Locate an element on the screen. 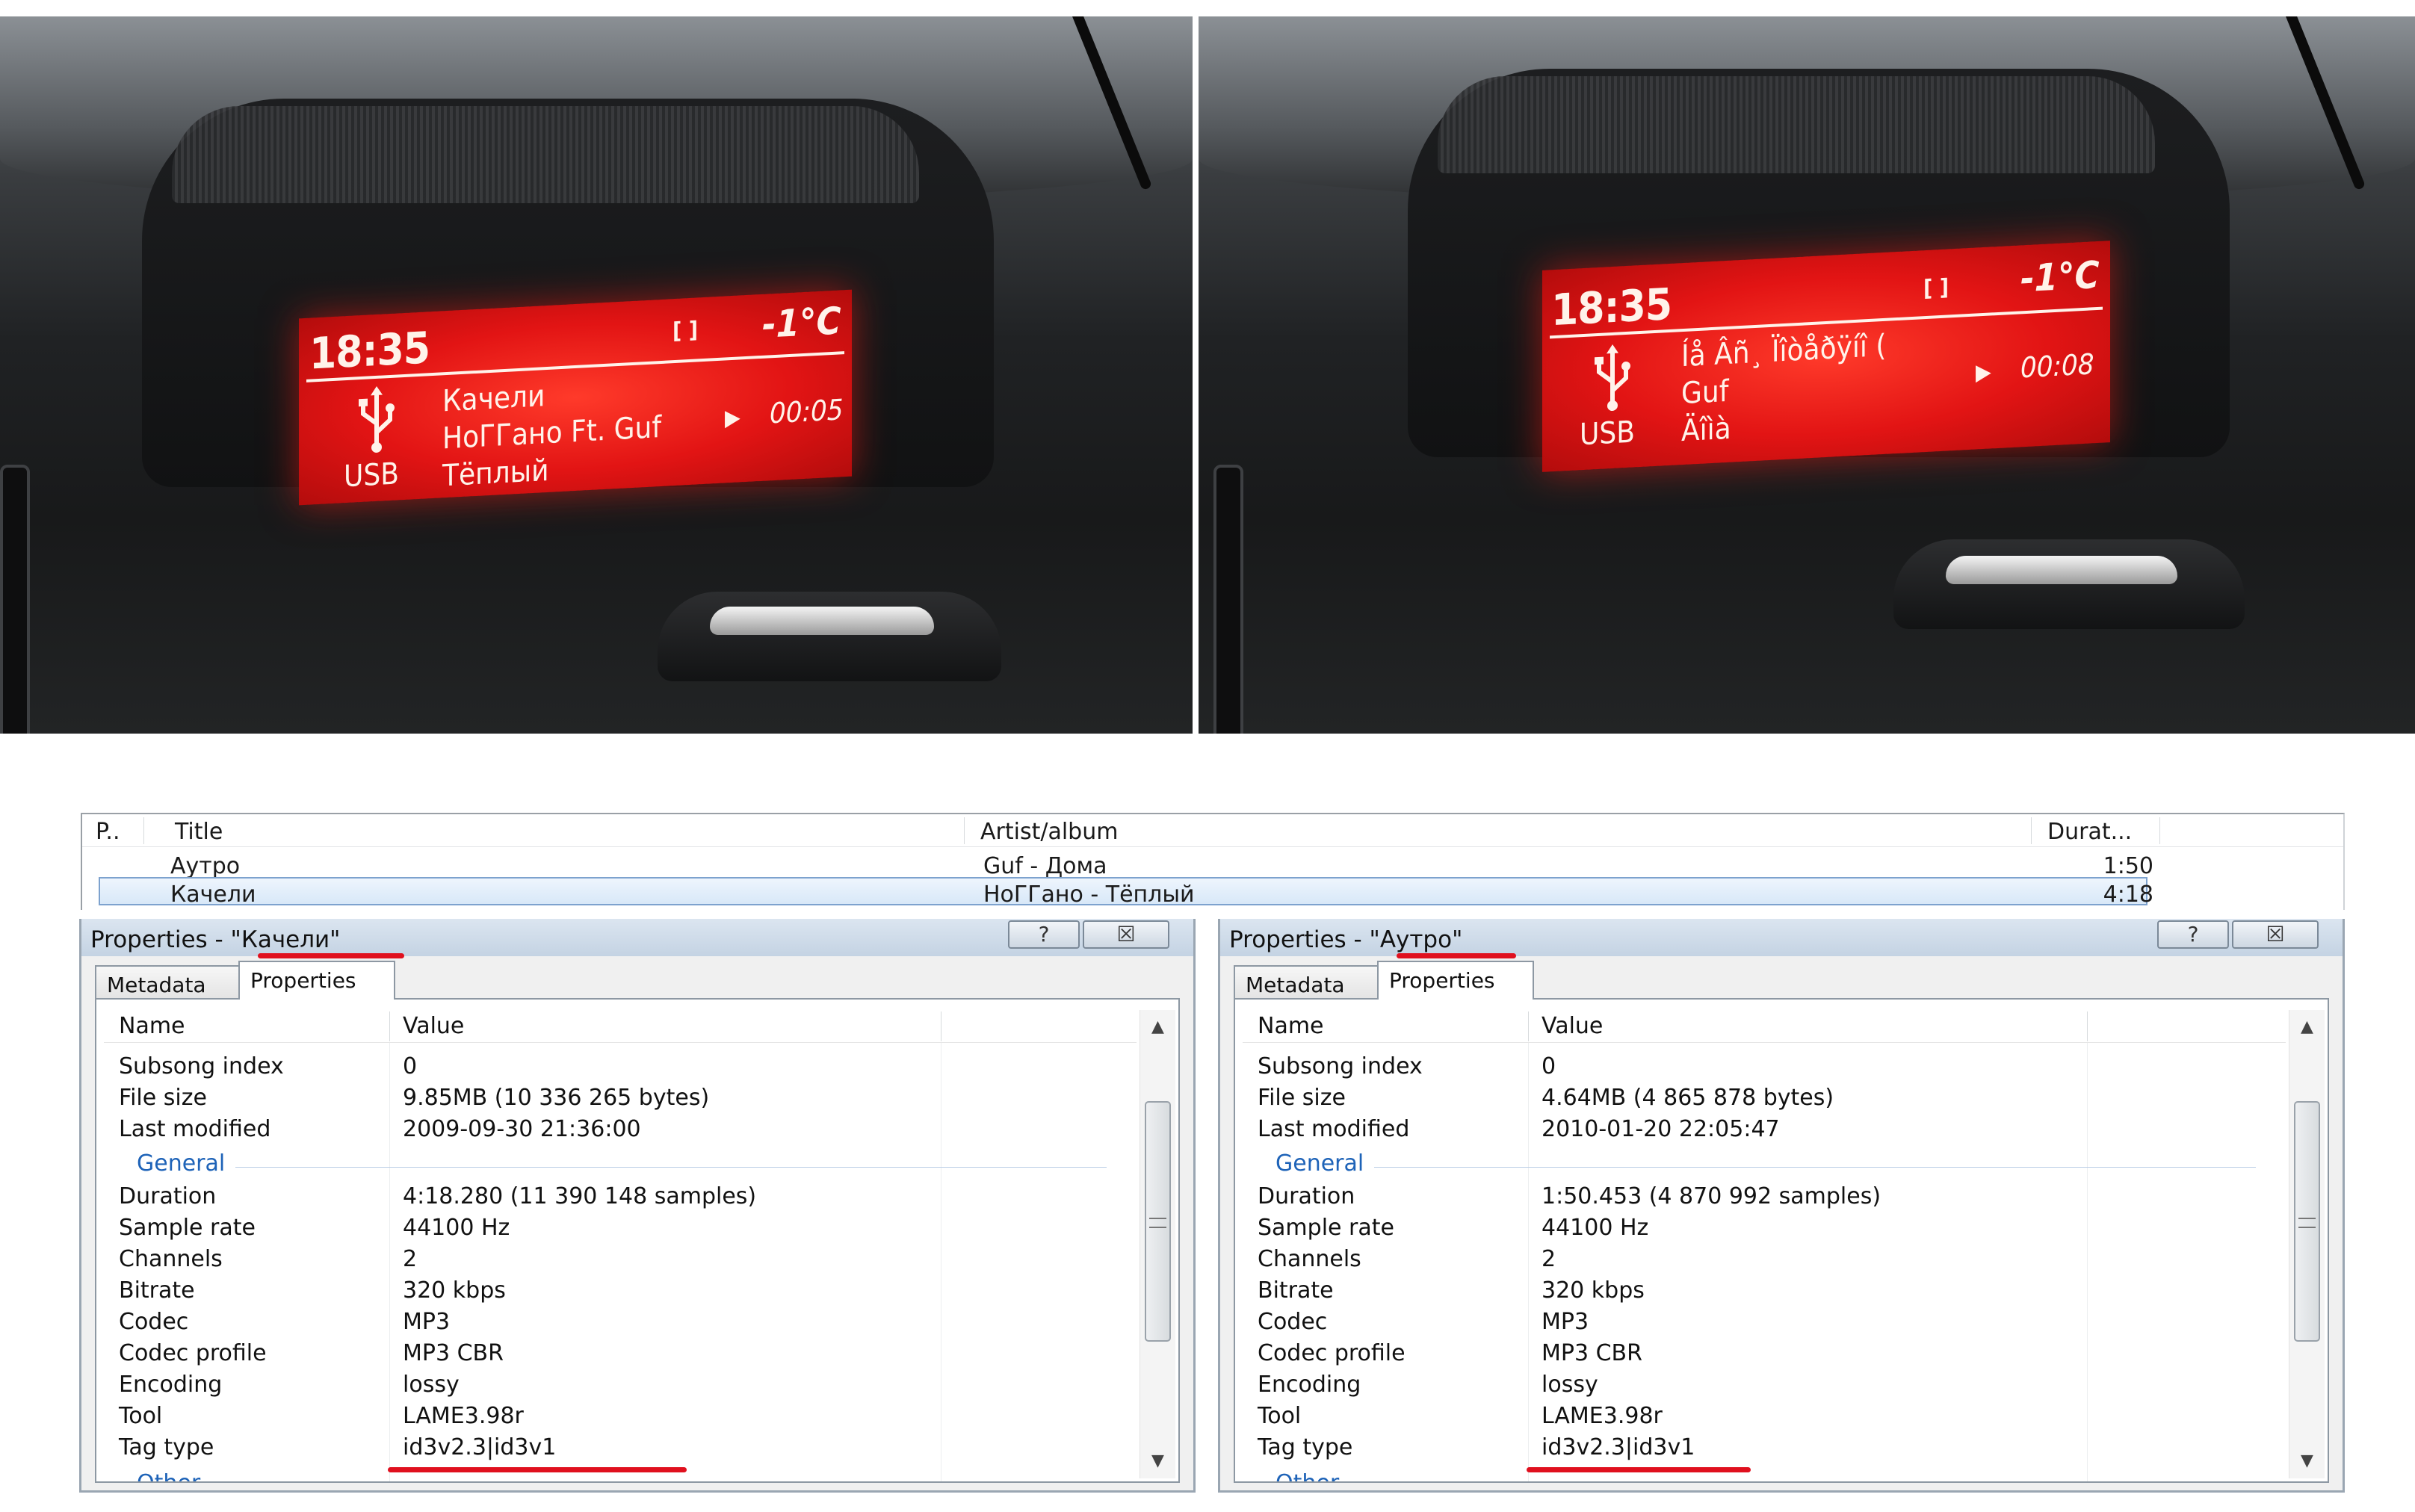 Image resolution: width=2415 pixels, height=1512 pixels. display-track-title: Качели is located at coordinates (493, 399).